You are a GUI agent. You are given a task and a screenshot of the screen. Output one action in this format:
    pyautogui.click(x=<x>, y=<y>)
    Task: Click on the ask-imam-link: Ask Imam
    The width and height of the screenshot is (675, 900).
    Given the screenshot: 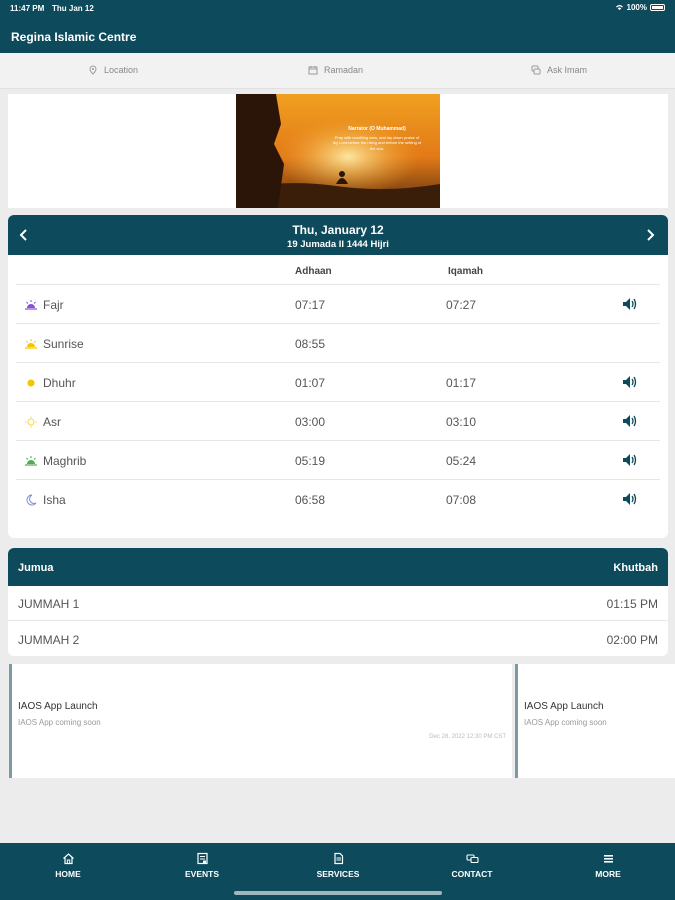 What is the action you would take?
    pyautogui.click(x=559, y=70)
    